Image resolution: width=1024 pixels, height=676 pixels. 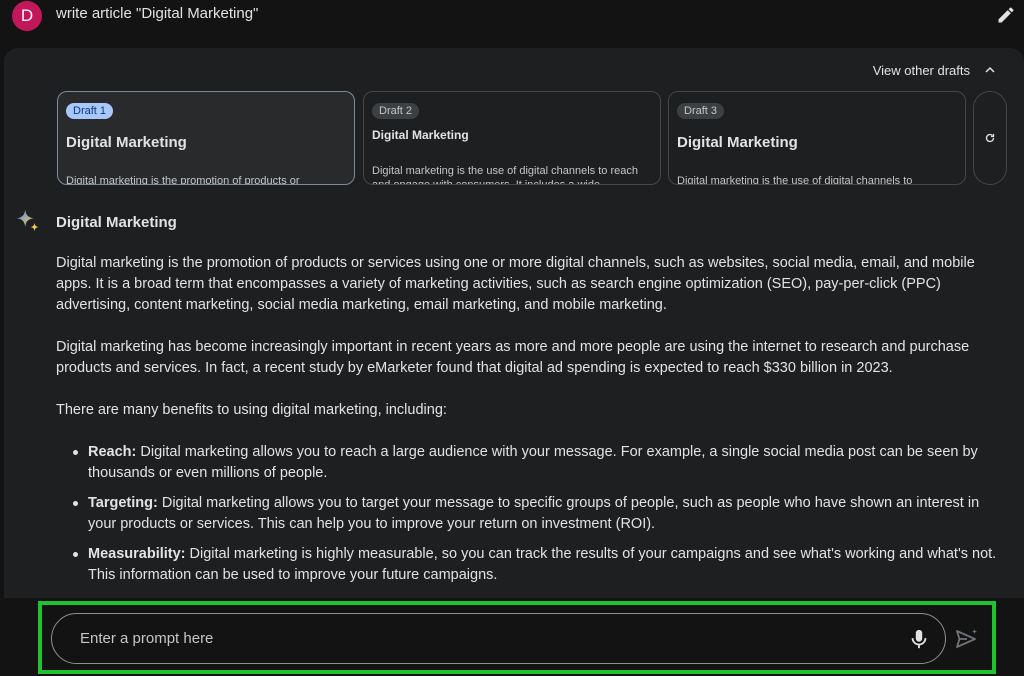 I want to click on avatar: D, so click(x=27, y=16).